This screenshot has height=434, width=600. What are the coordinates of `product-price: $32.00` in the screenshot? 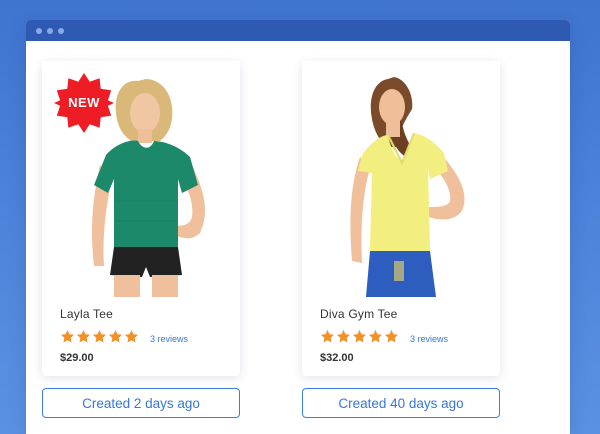 It's located at (337, 358).